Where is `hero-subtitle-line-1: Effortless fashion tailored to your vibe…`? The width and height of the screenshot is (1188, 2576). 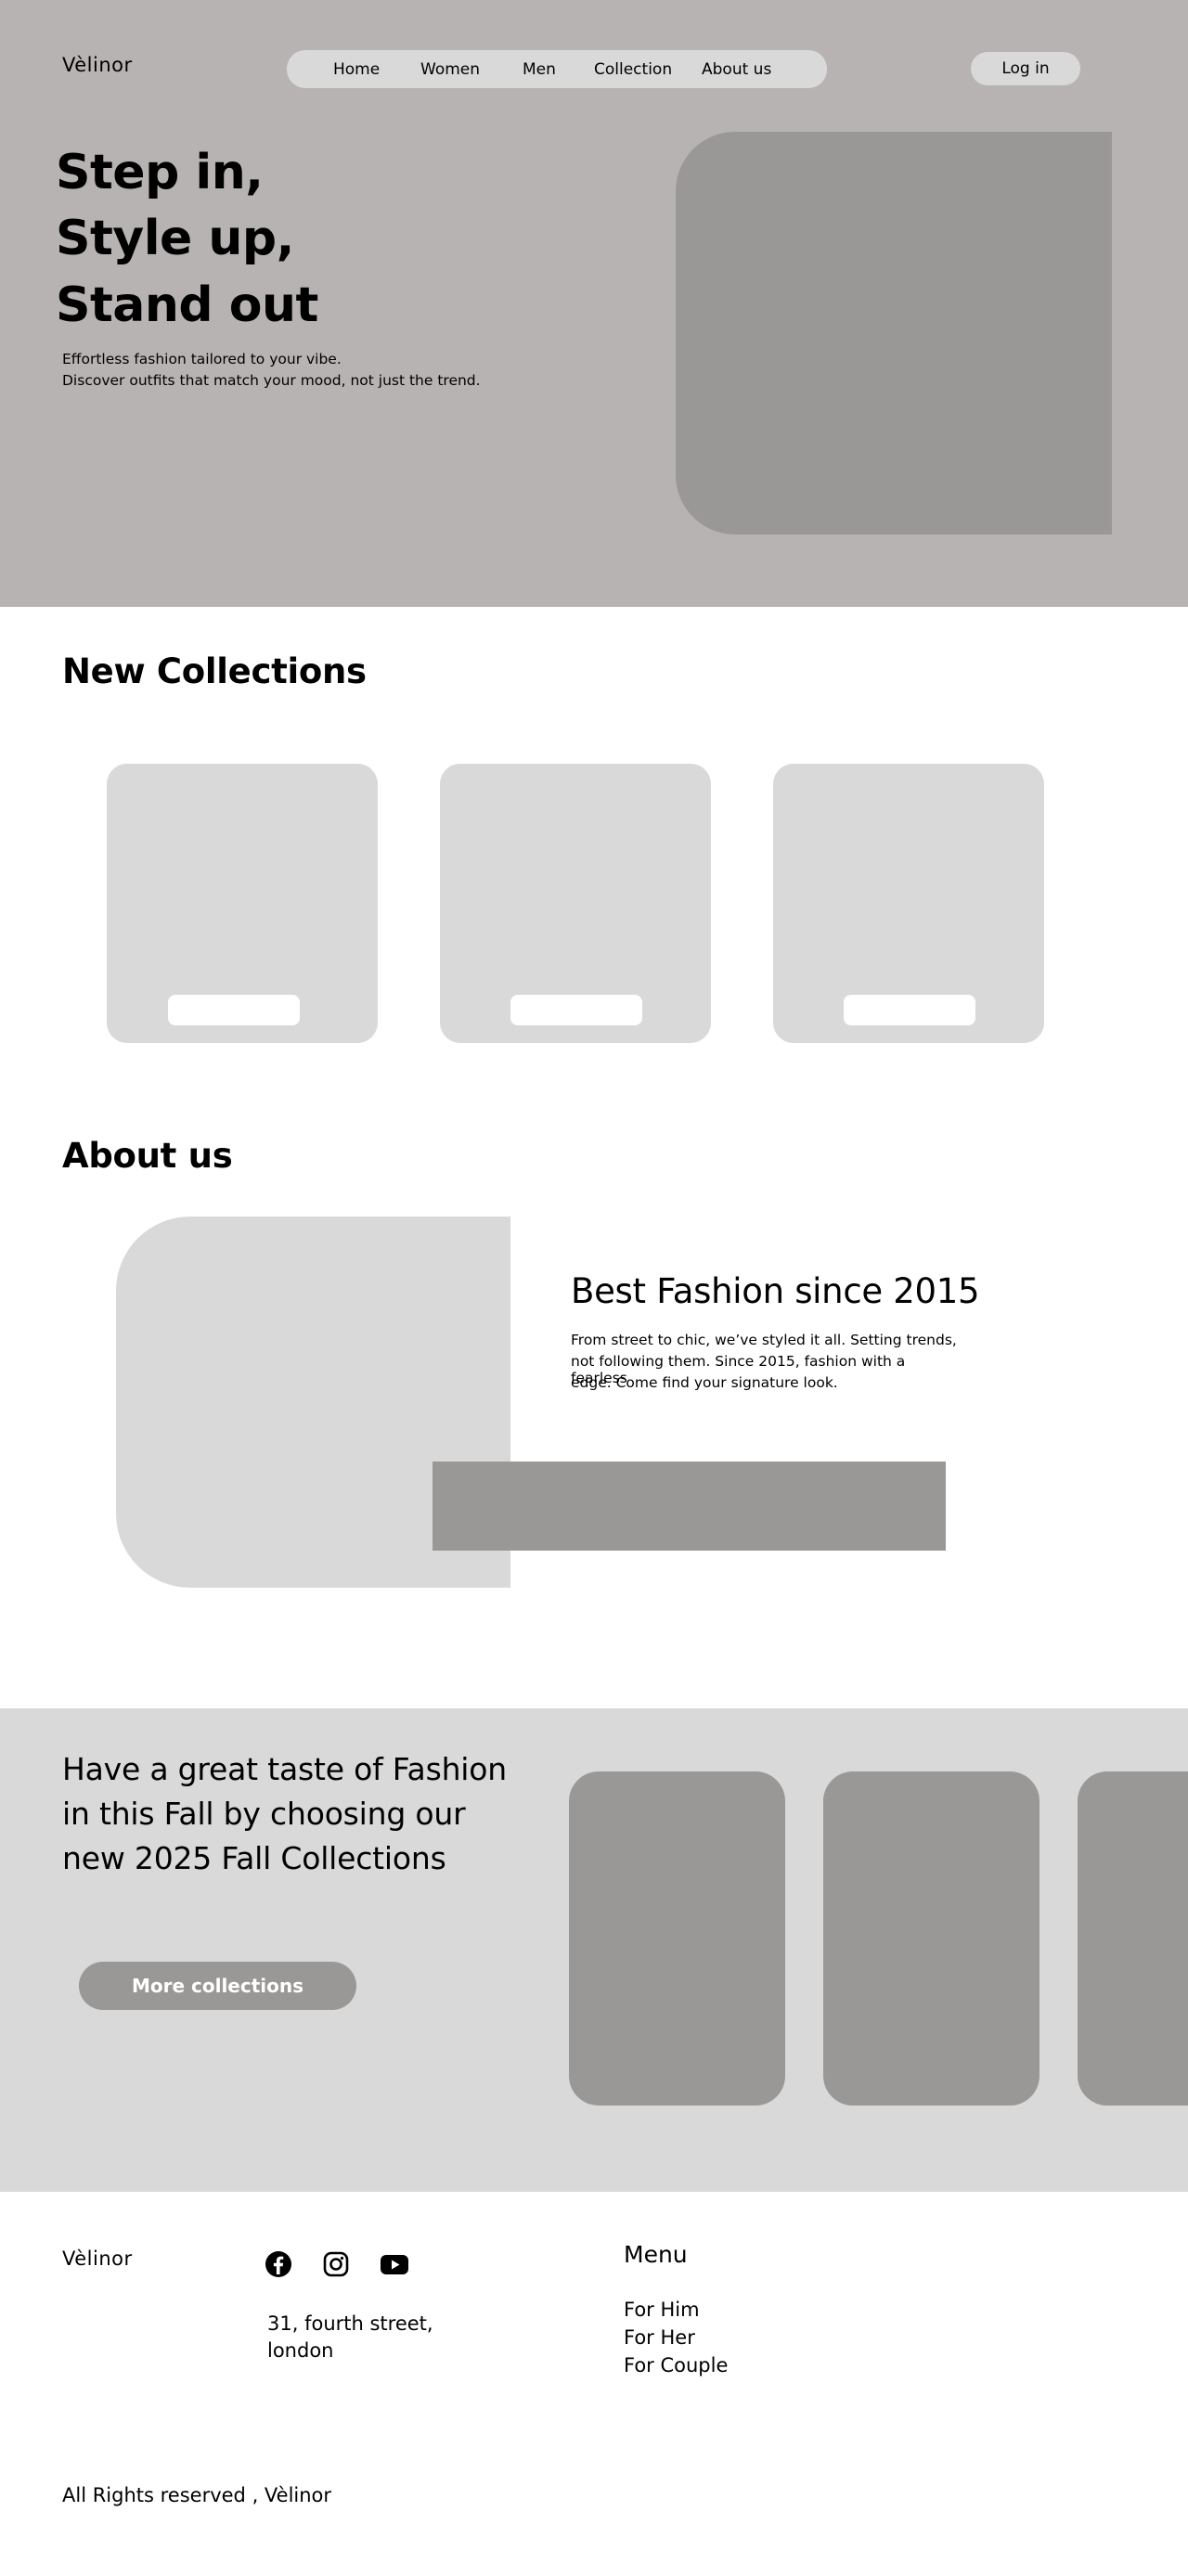
hero-subtitle-line-1: Effortless fashion tailored to your vibe… is located at coordinates (202, 359).